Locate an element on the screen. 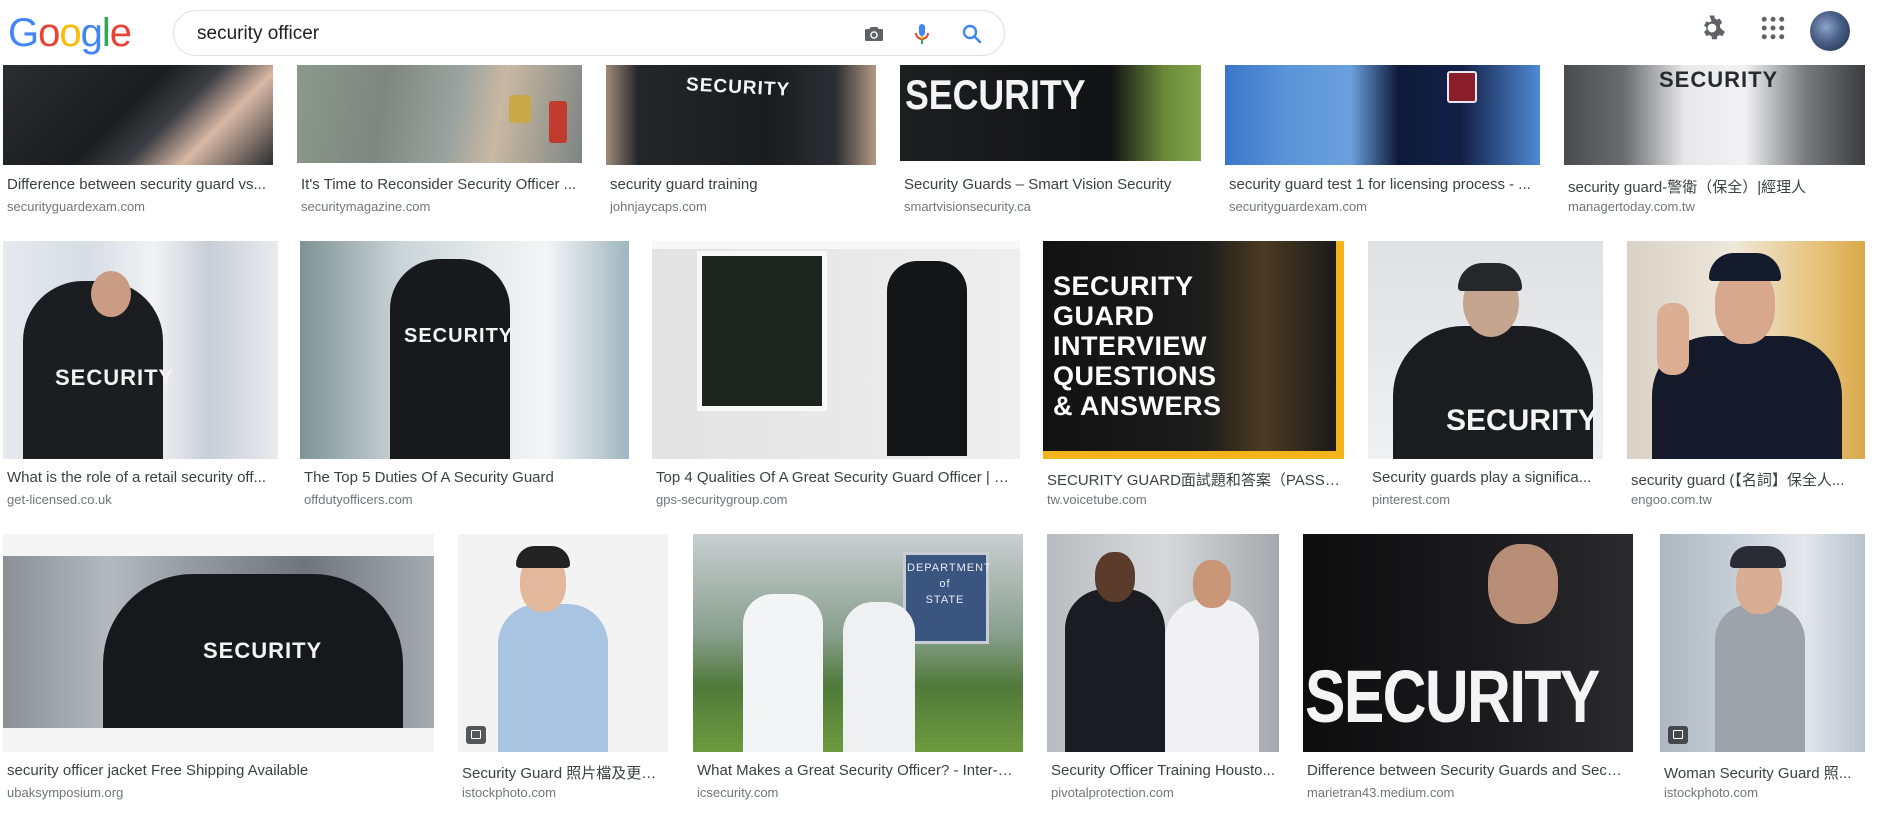 This screenshot has height=814, width=1884. result-source: pinterest.com is located at coordinates (1485, 499).